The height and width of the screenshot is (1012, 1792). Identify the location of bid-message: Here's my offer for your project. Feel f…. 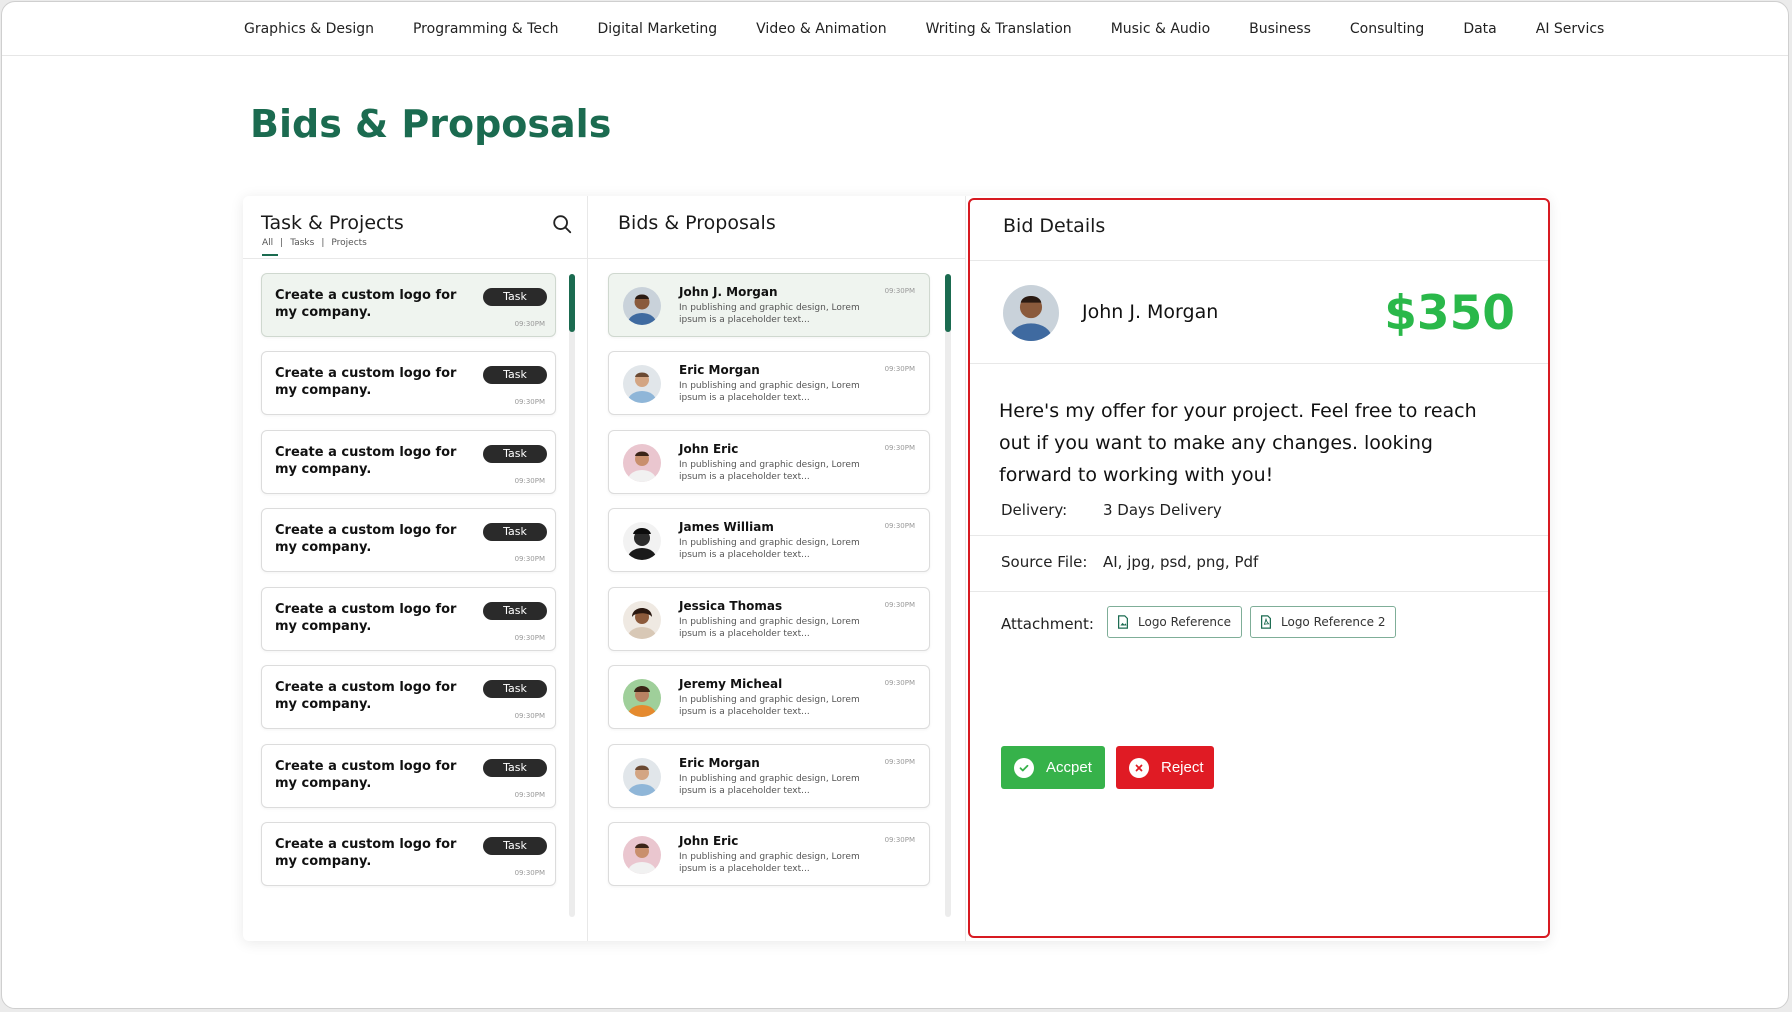
(1238, 443).